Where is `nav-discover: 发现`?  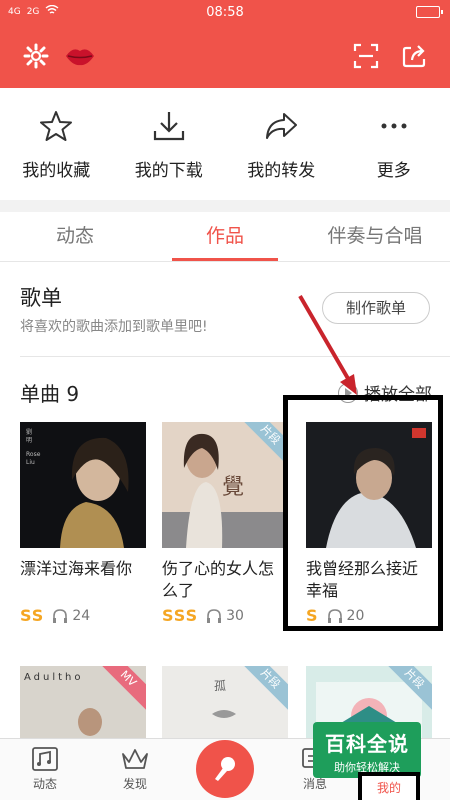
nav-discover: 发现 is located at coordinates (135, 769).